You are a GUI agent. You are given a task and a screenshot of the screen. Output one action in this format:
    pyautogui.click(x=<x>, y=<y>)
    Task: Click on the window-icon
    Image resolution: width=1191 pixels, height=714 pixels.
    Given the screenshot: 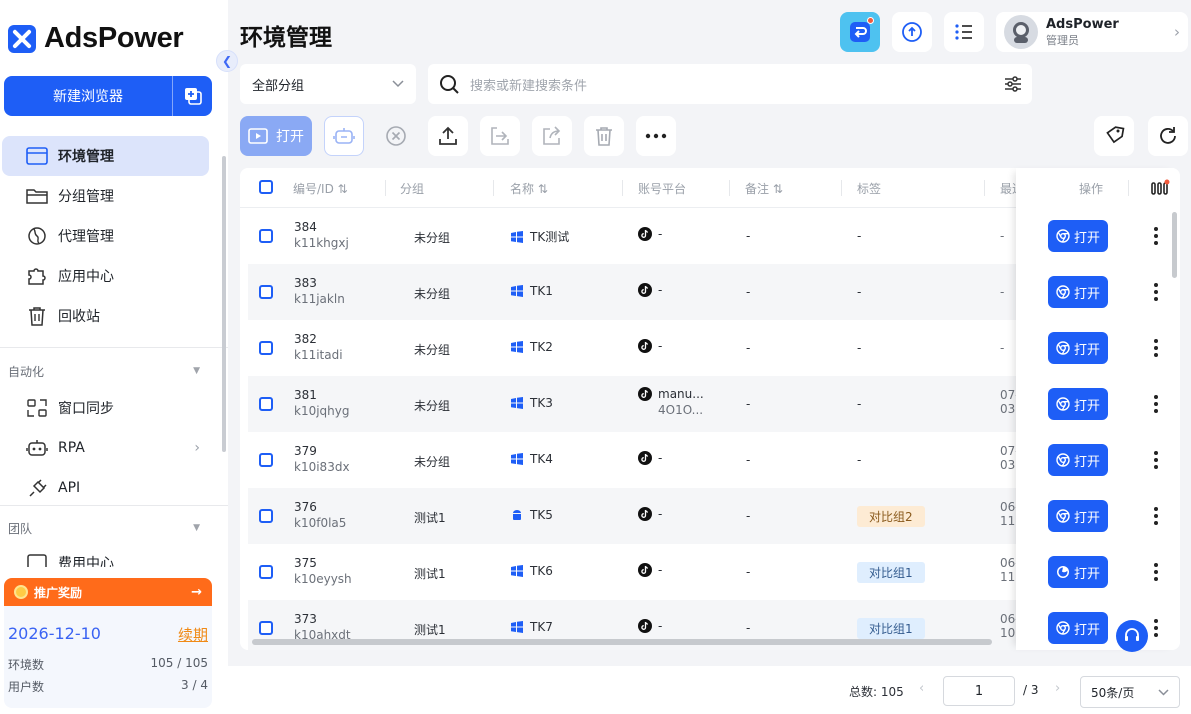 What is the action you would take?
    pyautogui.click(x=37, y=156)
    